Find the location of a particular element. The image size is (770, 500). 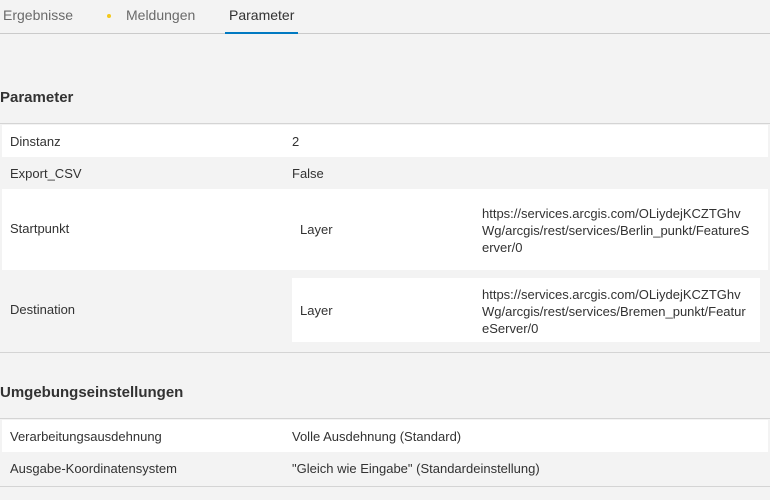

param-label: Startpunkt is located at coordinates (40, 228).